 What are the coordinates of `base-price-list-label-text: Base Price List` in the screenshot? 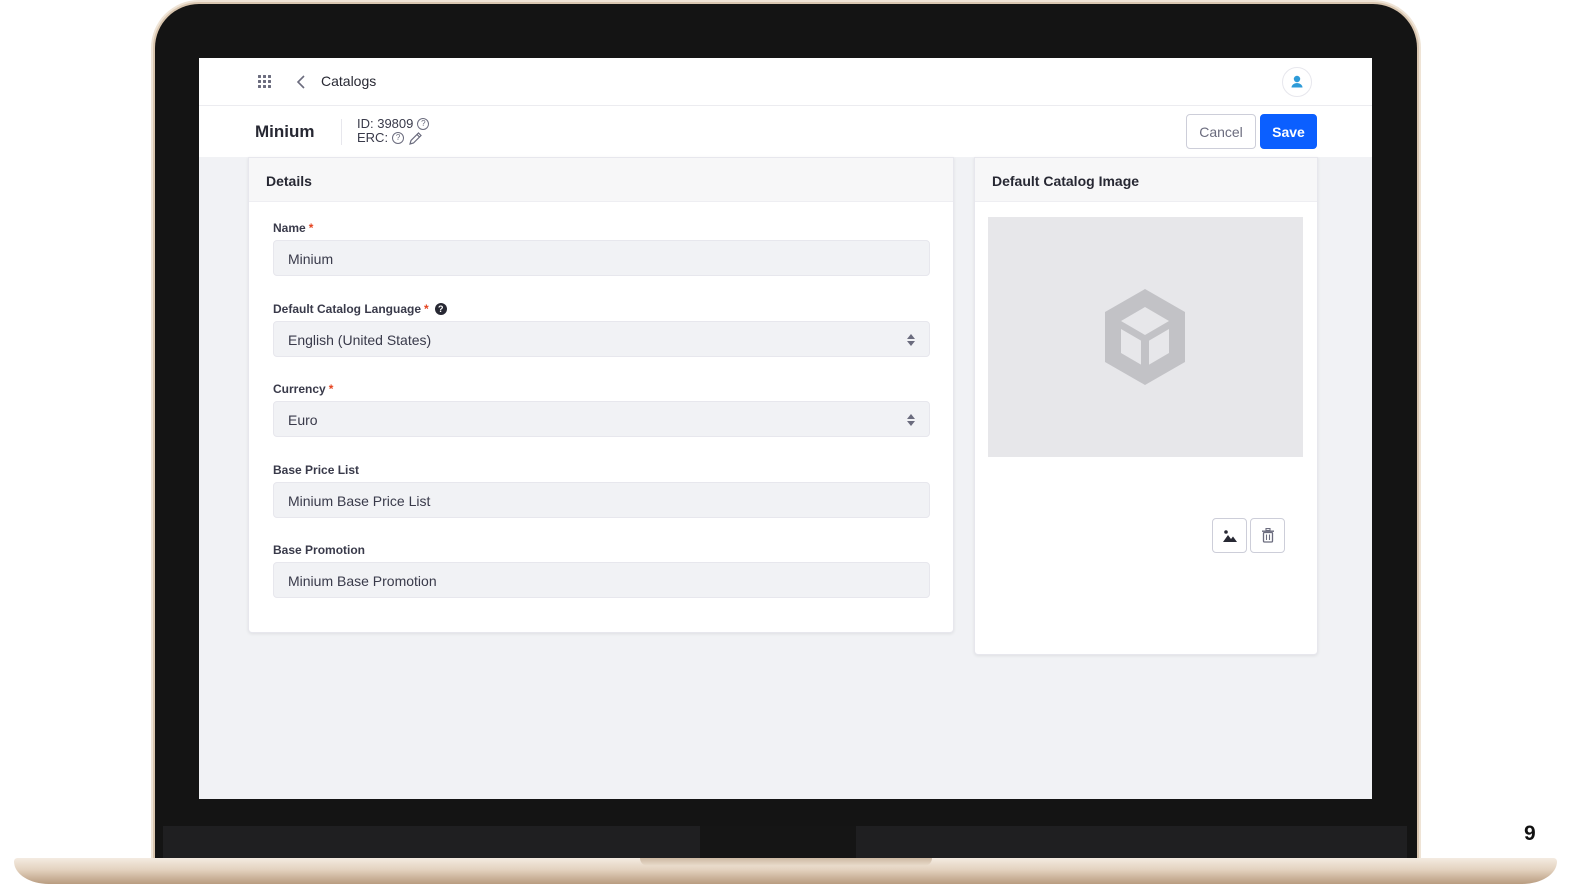 It's located at (316, 470).